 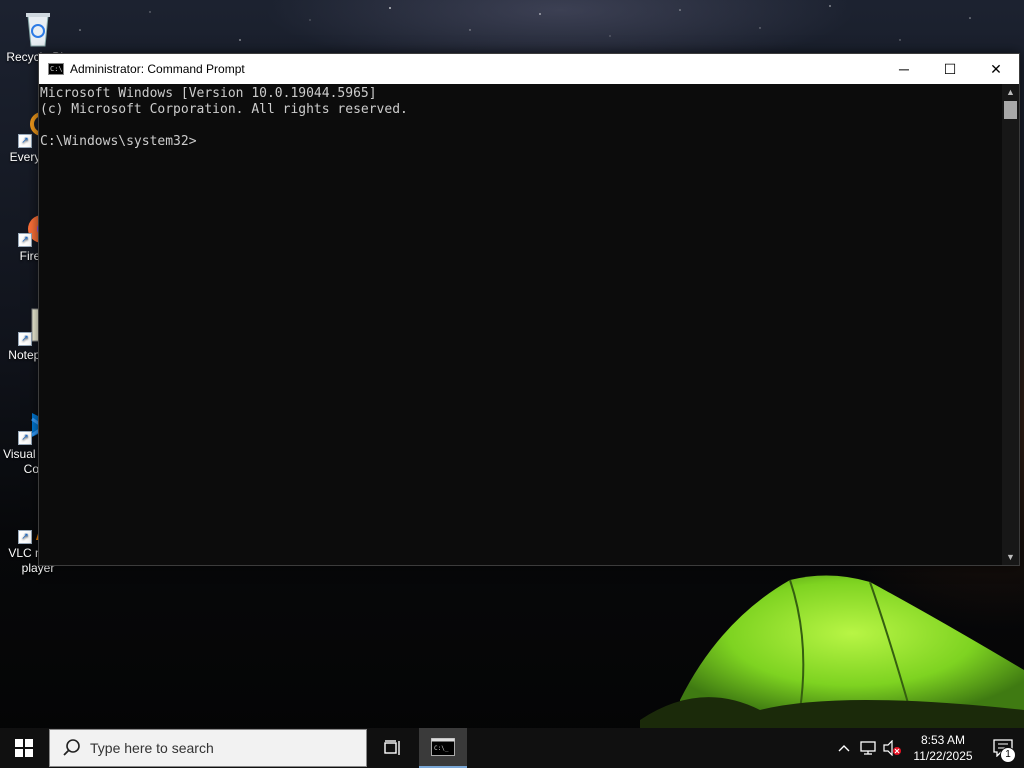 What do you see at coordinates (71, 747) in the screenshot?
I see `search-icon` at bounding box center [71, 747].